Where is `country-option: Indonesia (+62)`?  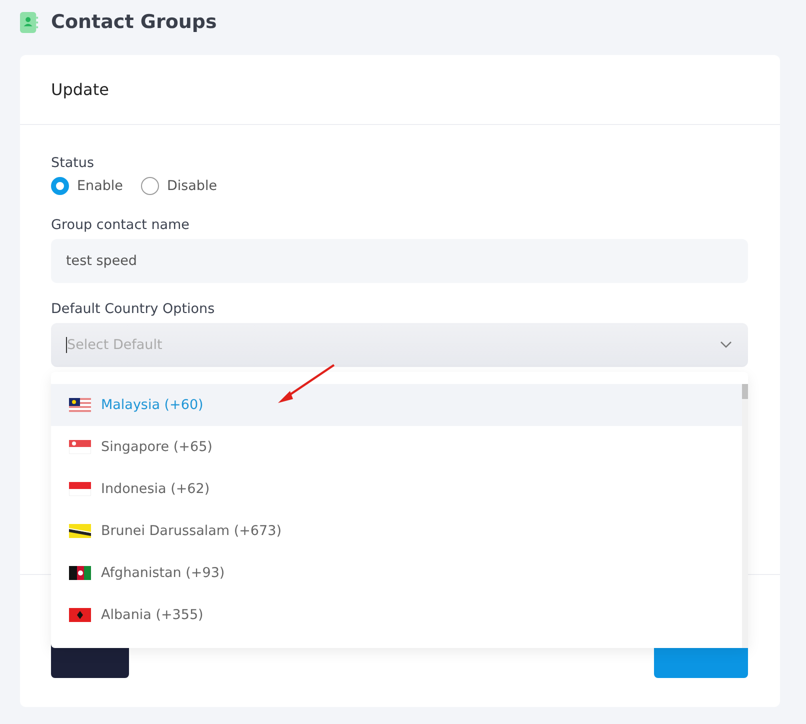
country-option: Indonesia (+62) is located at coordinates (396, 489).